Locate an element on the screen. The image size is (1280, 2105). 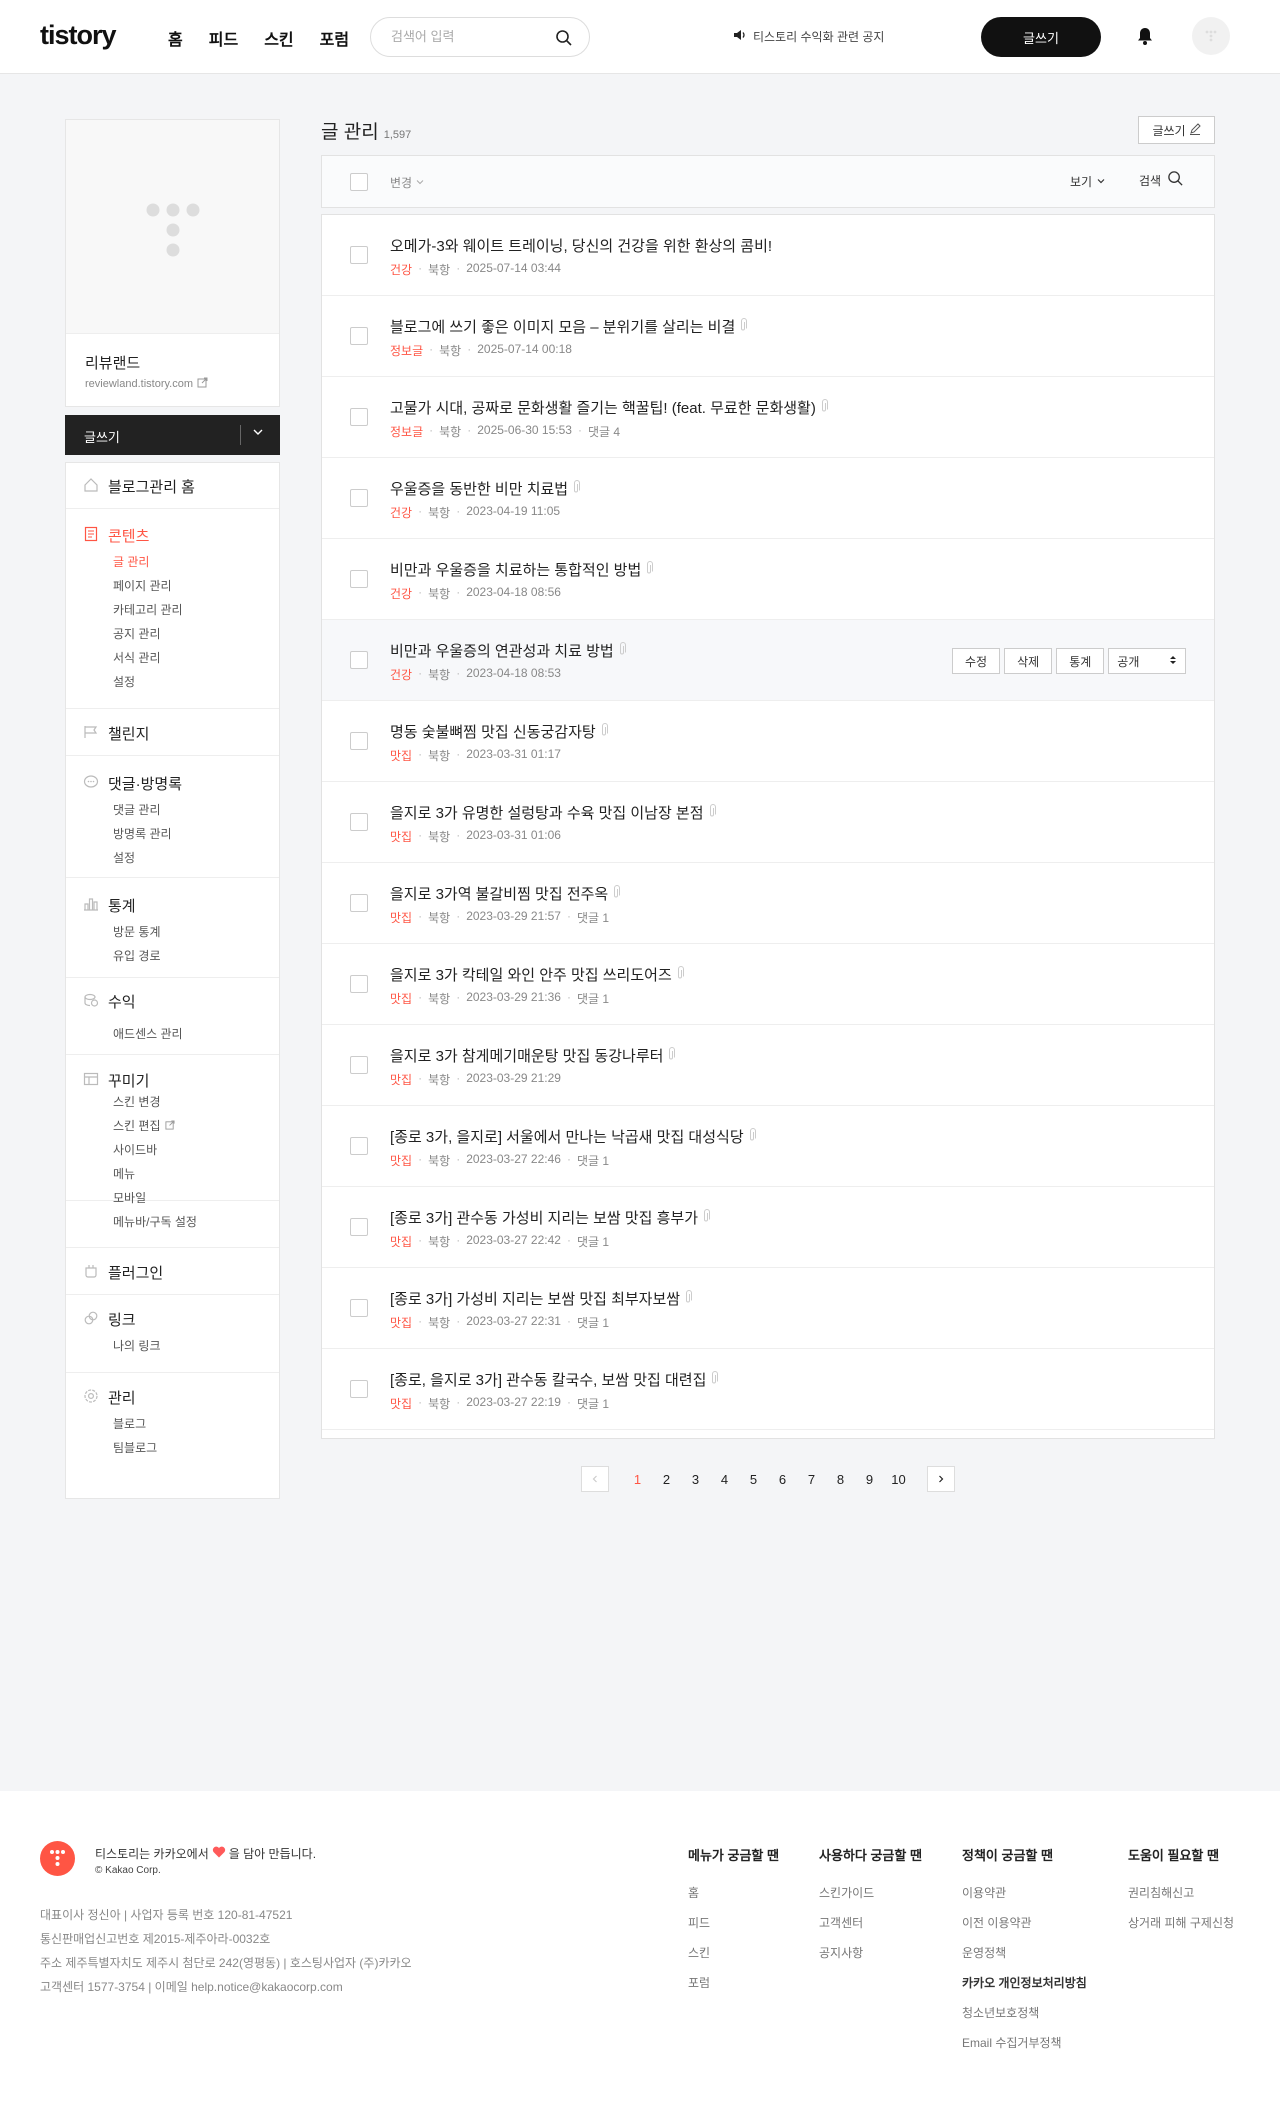
notice-link: 티스토리 수익화 관련 공지 is located at coordinates (808, 36).